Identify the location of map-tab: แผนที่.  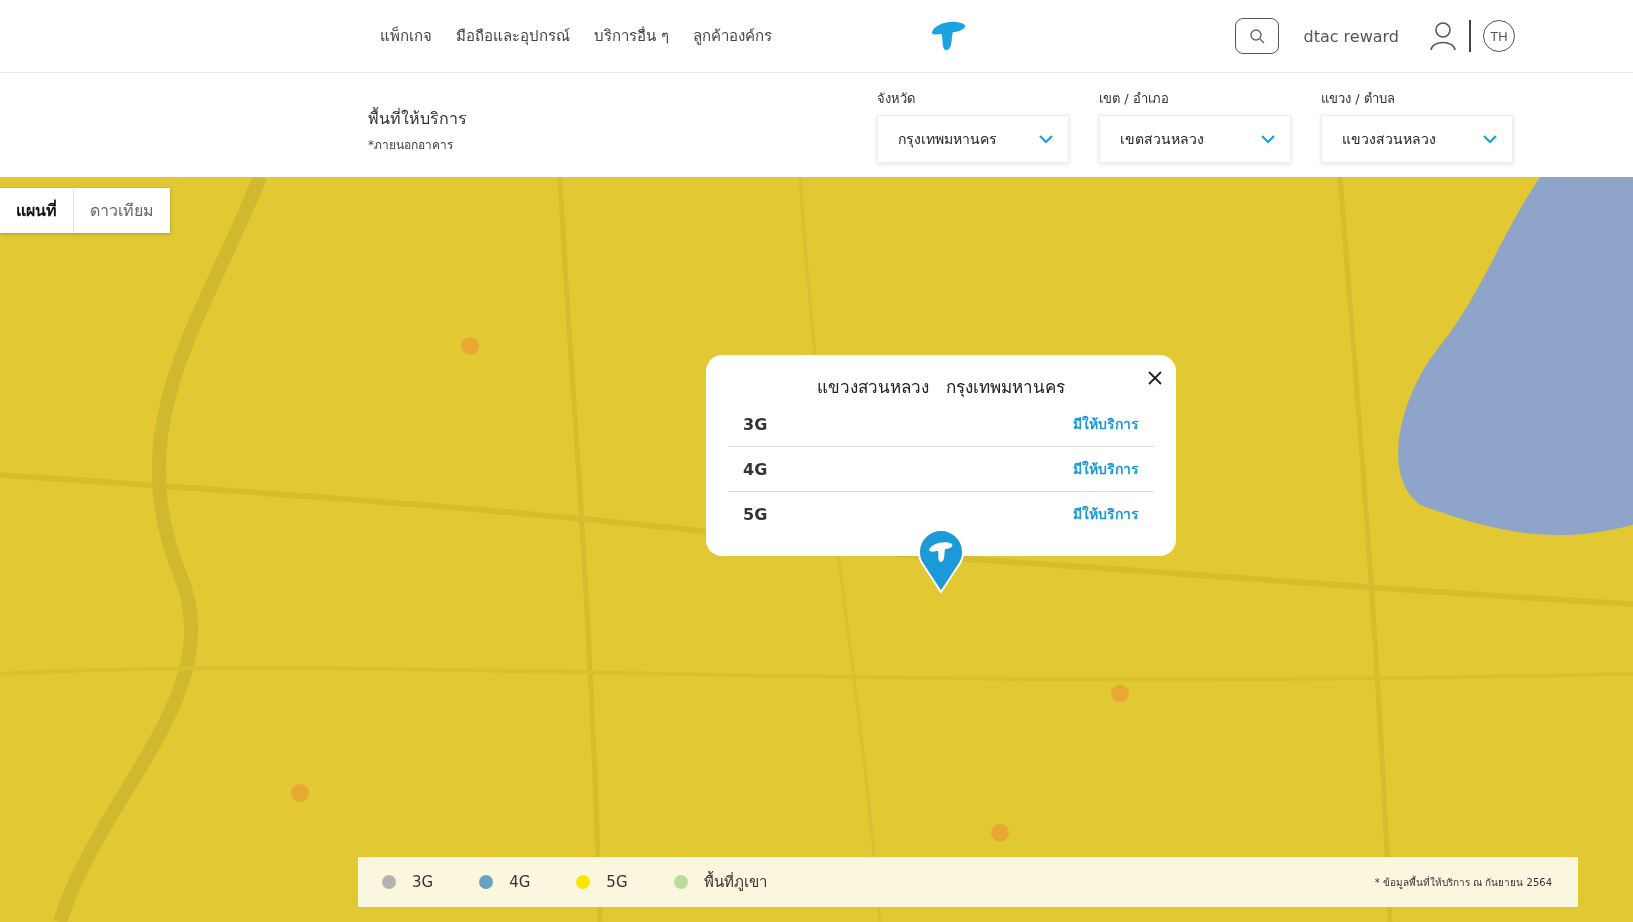
(36, 210).